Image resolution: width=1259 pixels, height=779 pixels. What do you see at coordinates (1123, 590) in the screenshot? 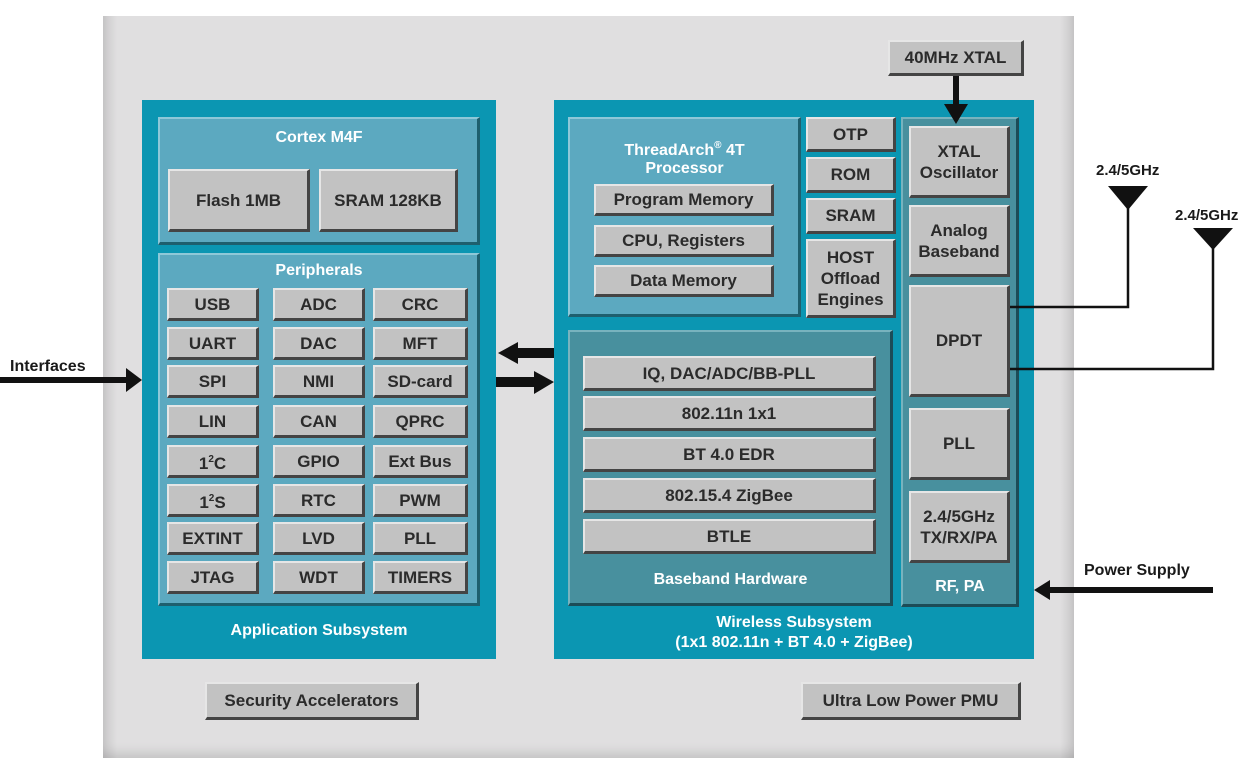
I see `power-supply-arrow` at bounding box center [1123, 590].